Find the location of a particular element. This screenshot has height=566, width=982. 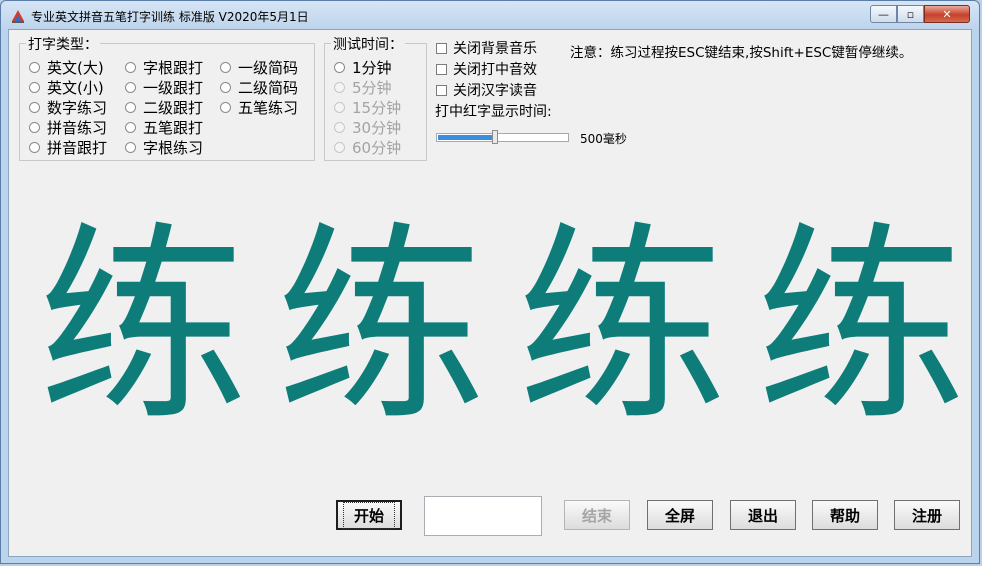

close-button: ✕ is located at coordinates (947, 14).